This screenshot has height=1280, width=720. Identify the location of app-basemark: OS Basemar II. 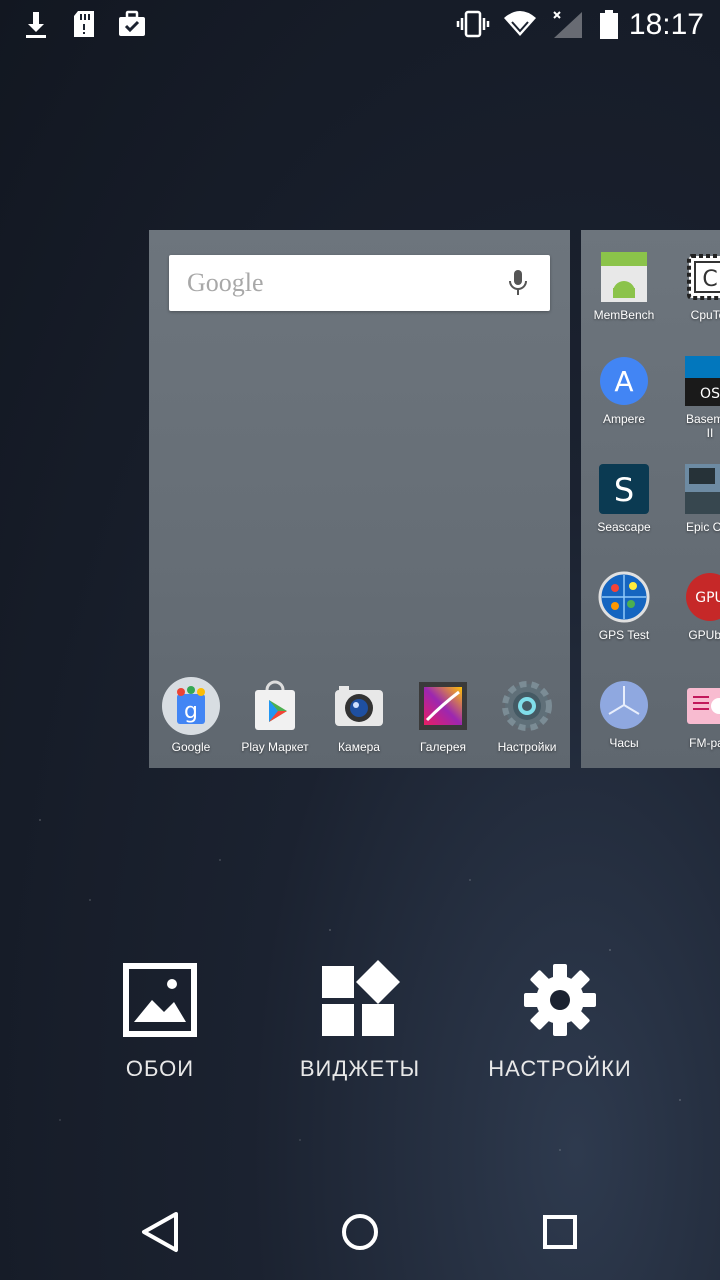
(693, 397).